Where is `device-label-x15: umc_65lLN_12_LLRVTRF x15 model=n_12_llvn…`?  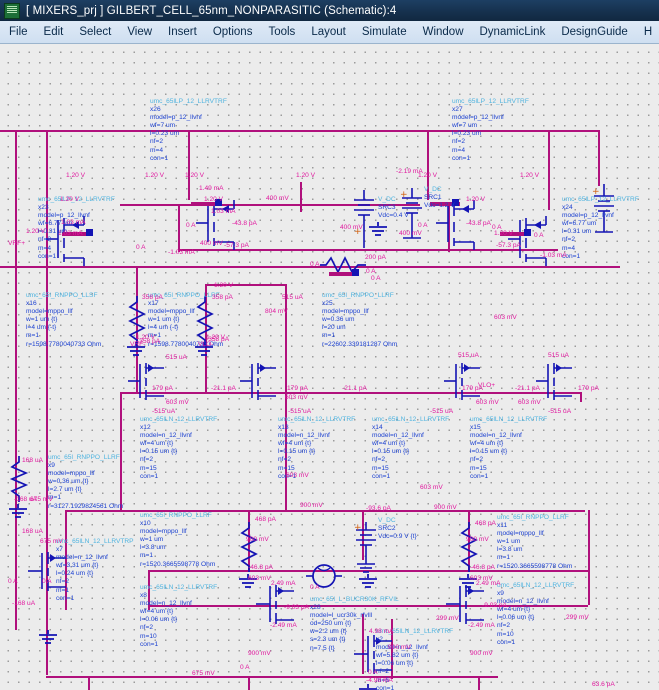
device-label-x15: umc_65lLN_12_LLRVTRF x15 model=n_12_llvn… is located at coordinates (508, 448).